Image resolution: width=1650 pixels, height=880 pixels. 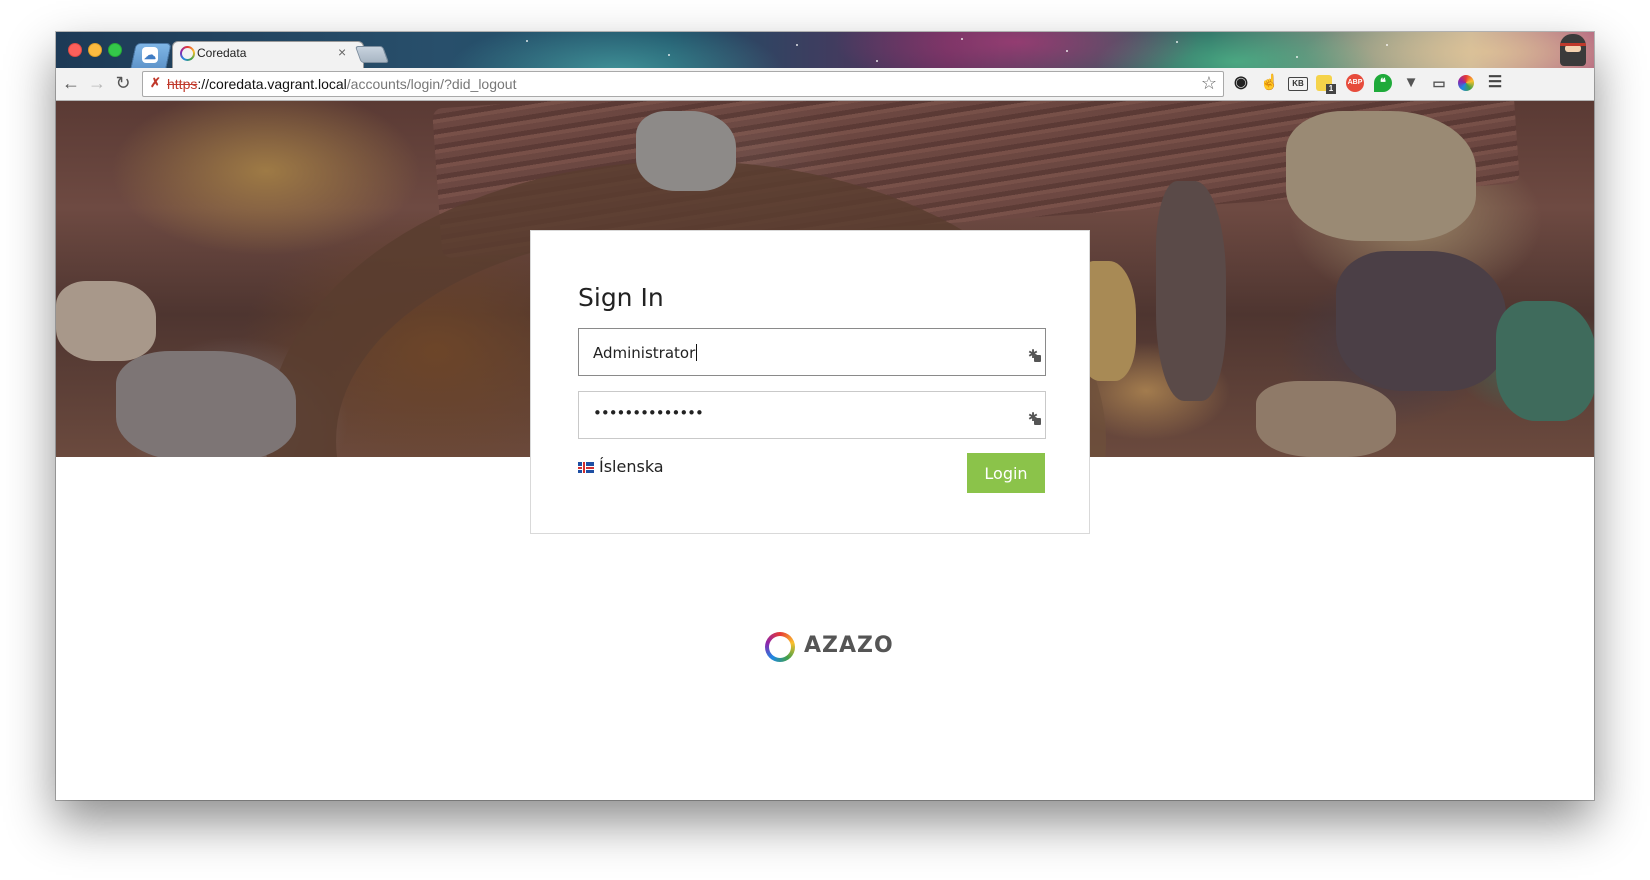 I want to click on iceland-flag-icon, so click(x=586, y=467).